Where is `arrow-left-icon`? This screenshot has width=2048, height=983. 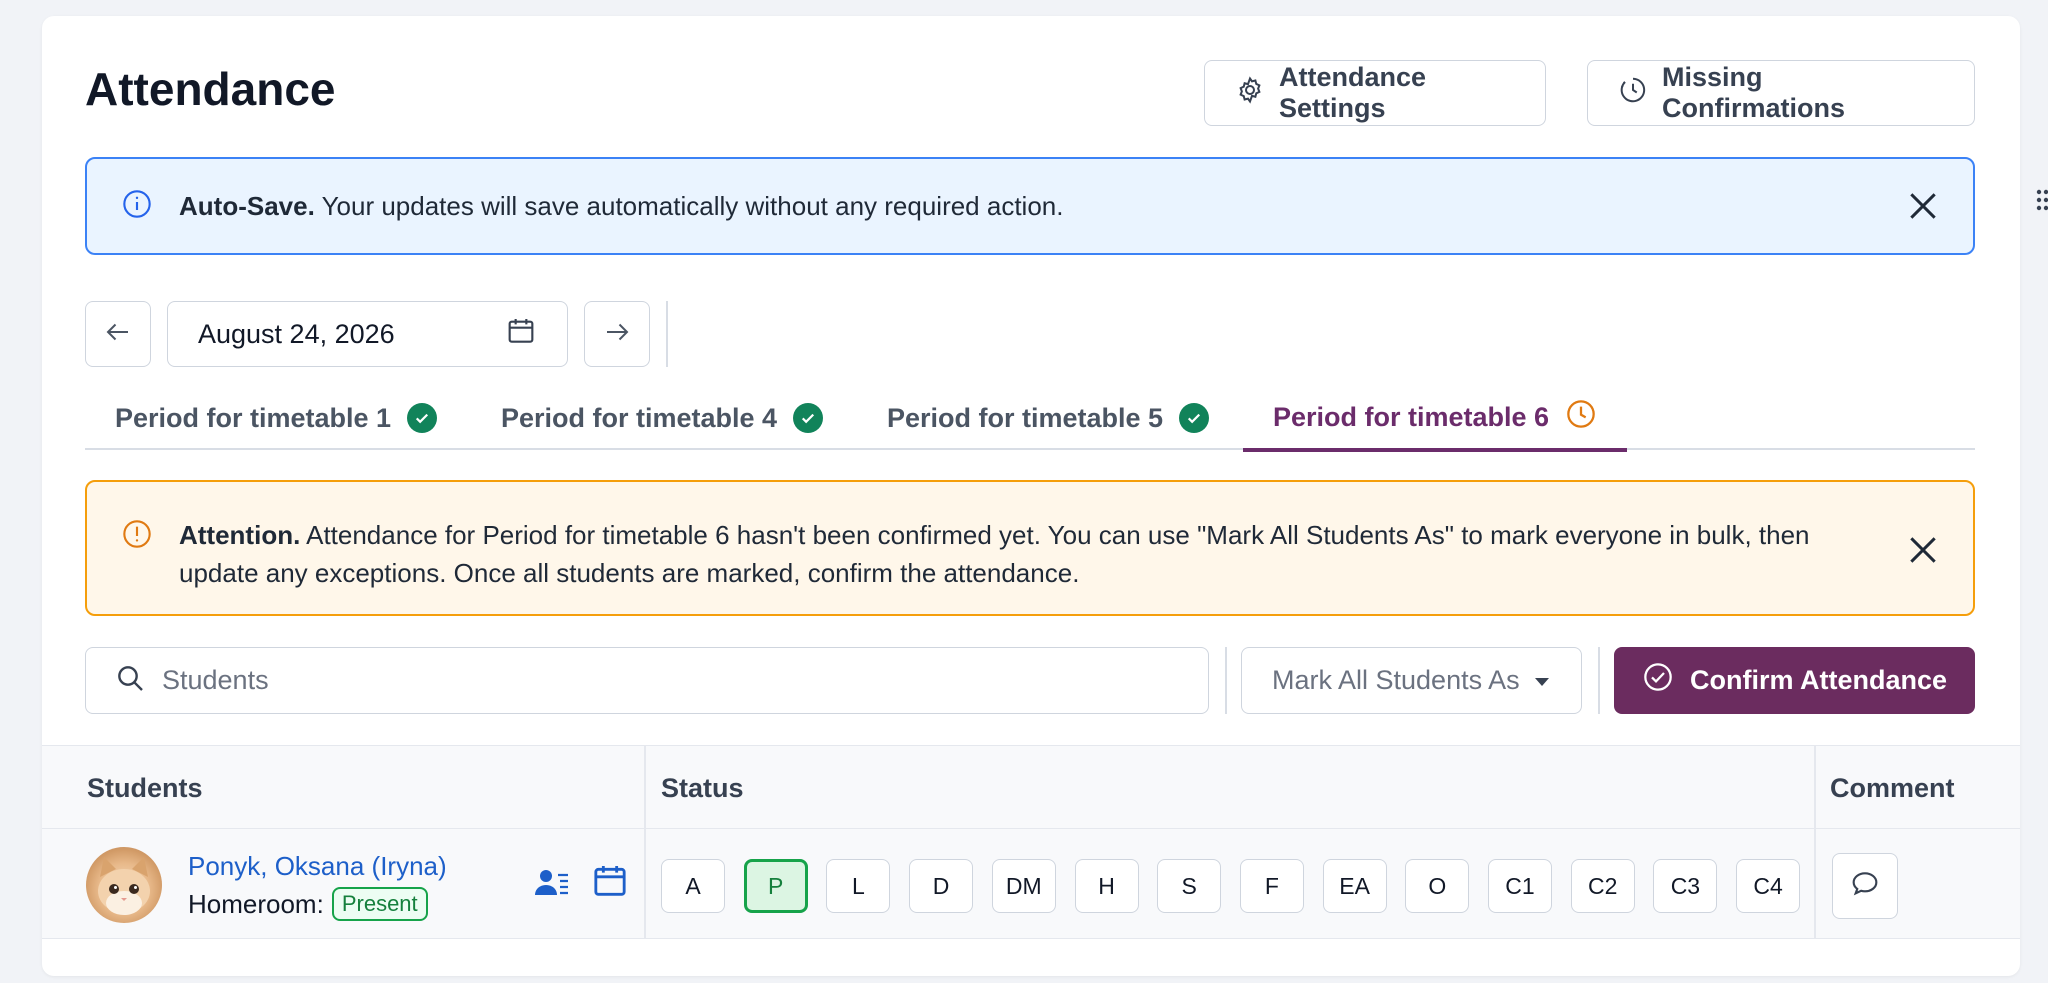
arrow-left-icon is located at coordinates (118, 334).